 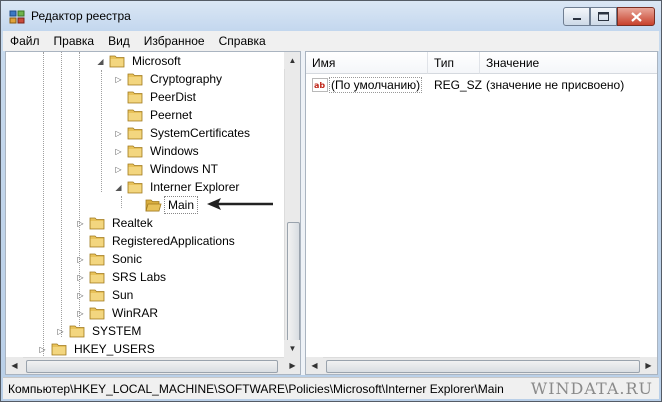 I want to click on scroll-up-icon: ▲, so click(x=292, y=60).